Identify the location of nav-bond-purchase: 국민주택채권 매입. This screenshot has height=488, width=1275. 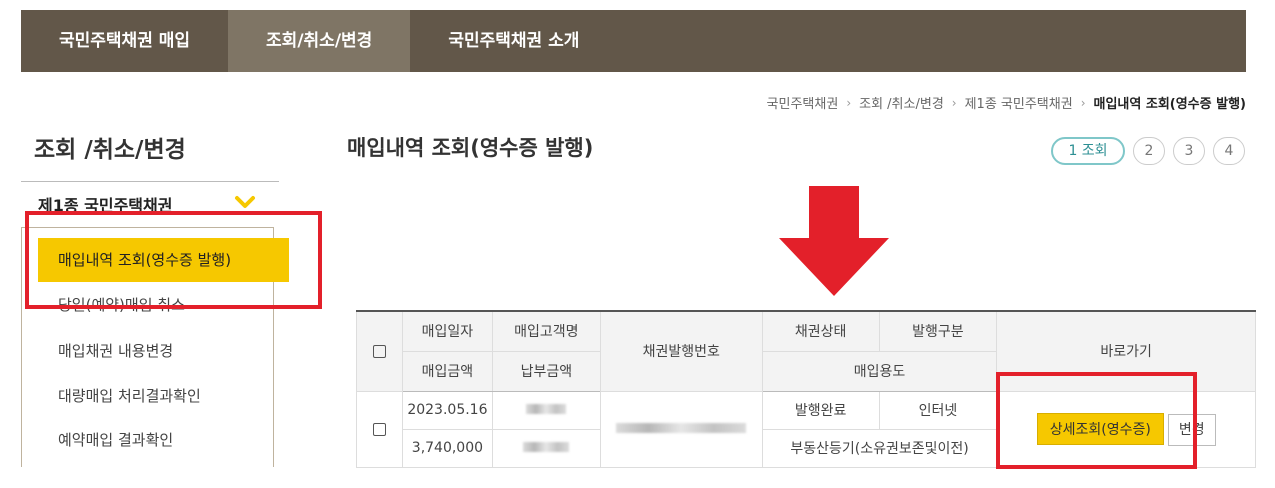
(124, 41).